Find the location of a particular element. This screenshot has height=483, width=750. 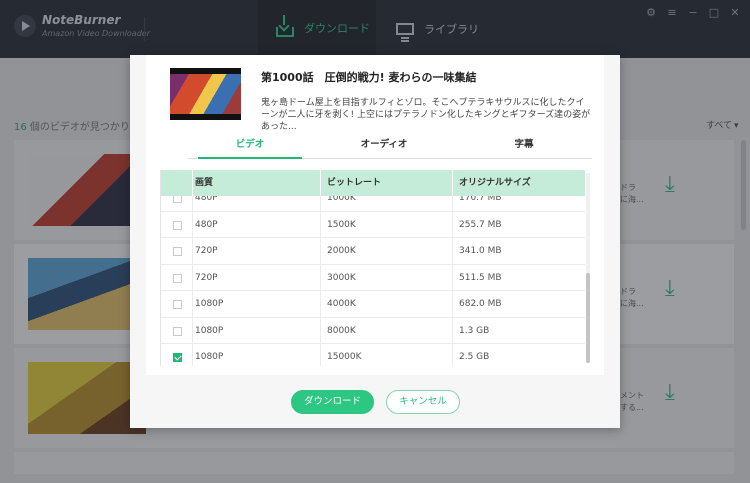

header-checkbox-col is located at coordinates (177, 183).